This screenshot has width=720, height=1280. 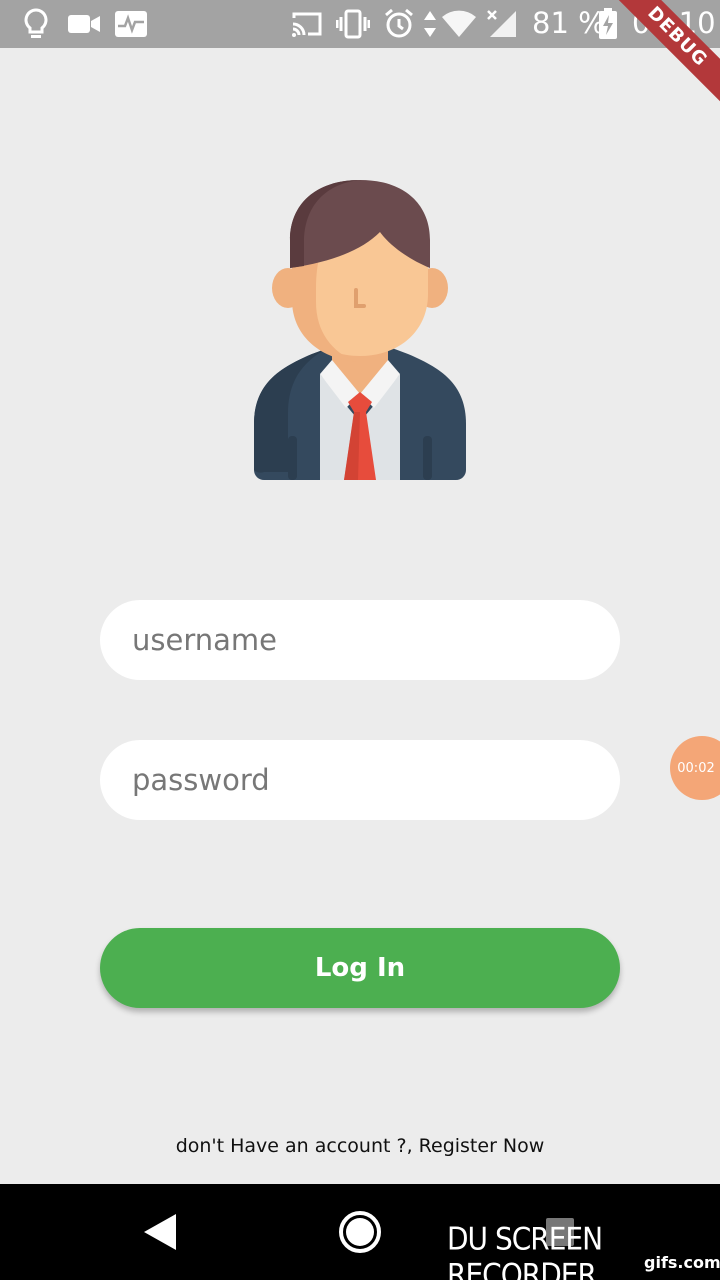 What do you see at coordinates (360, 330) in the screenshot?
I see `businessman-avatar-icon` at bounding box center [360, 330].